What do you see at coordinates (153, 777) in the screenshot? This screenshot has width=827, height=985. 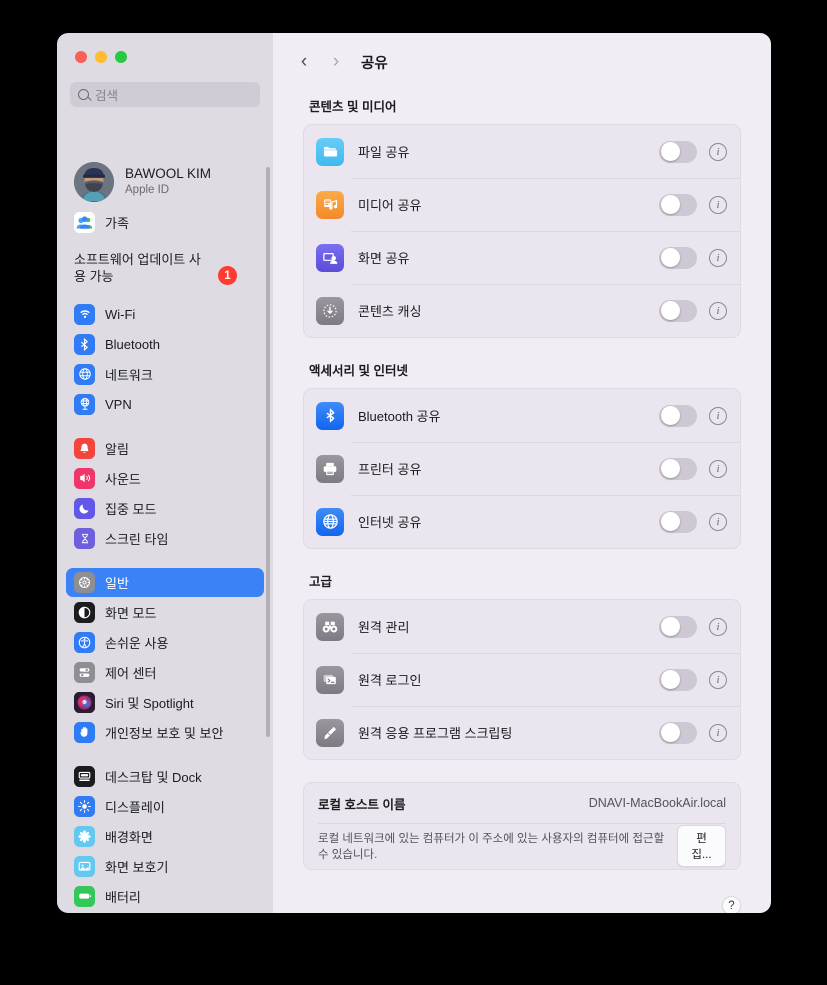 I see `sidebar-item-label: 데스크탑 및 Dock` at bounding box center [153, 777].